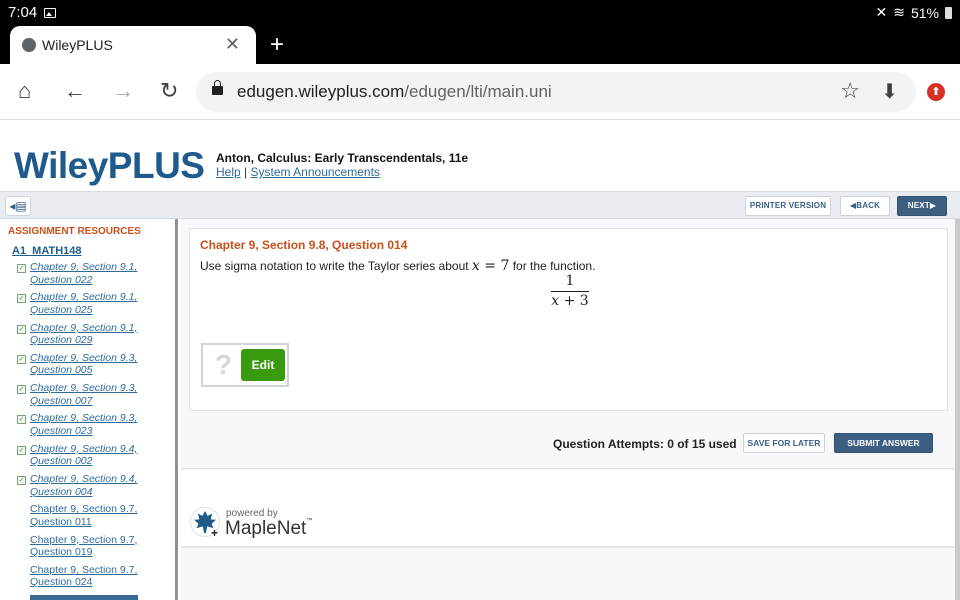  Describe the element at coordinates (480, 205) in the screenshot. I see `question-toolbar: ◂▤ PRINTER VERSION ◀BACK NEXT▶` at that location.